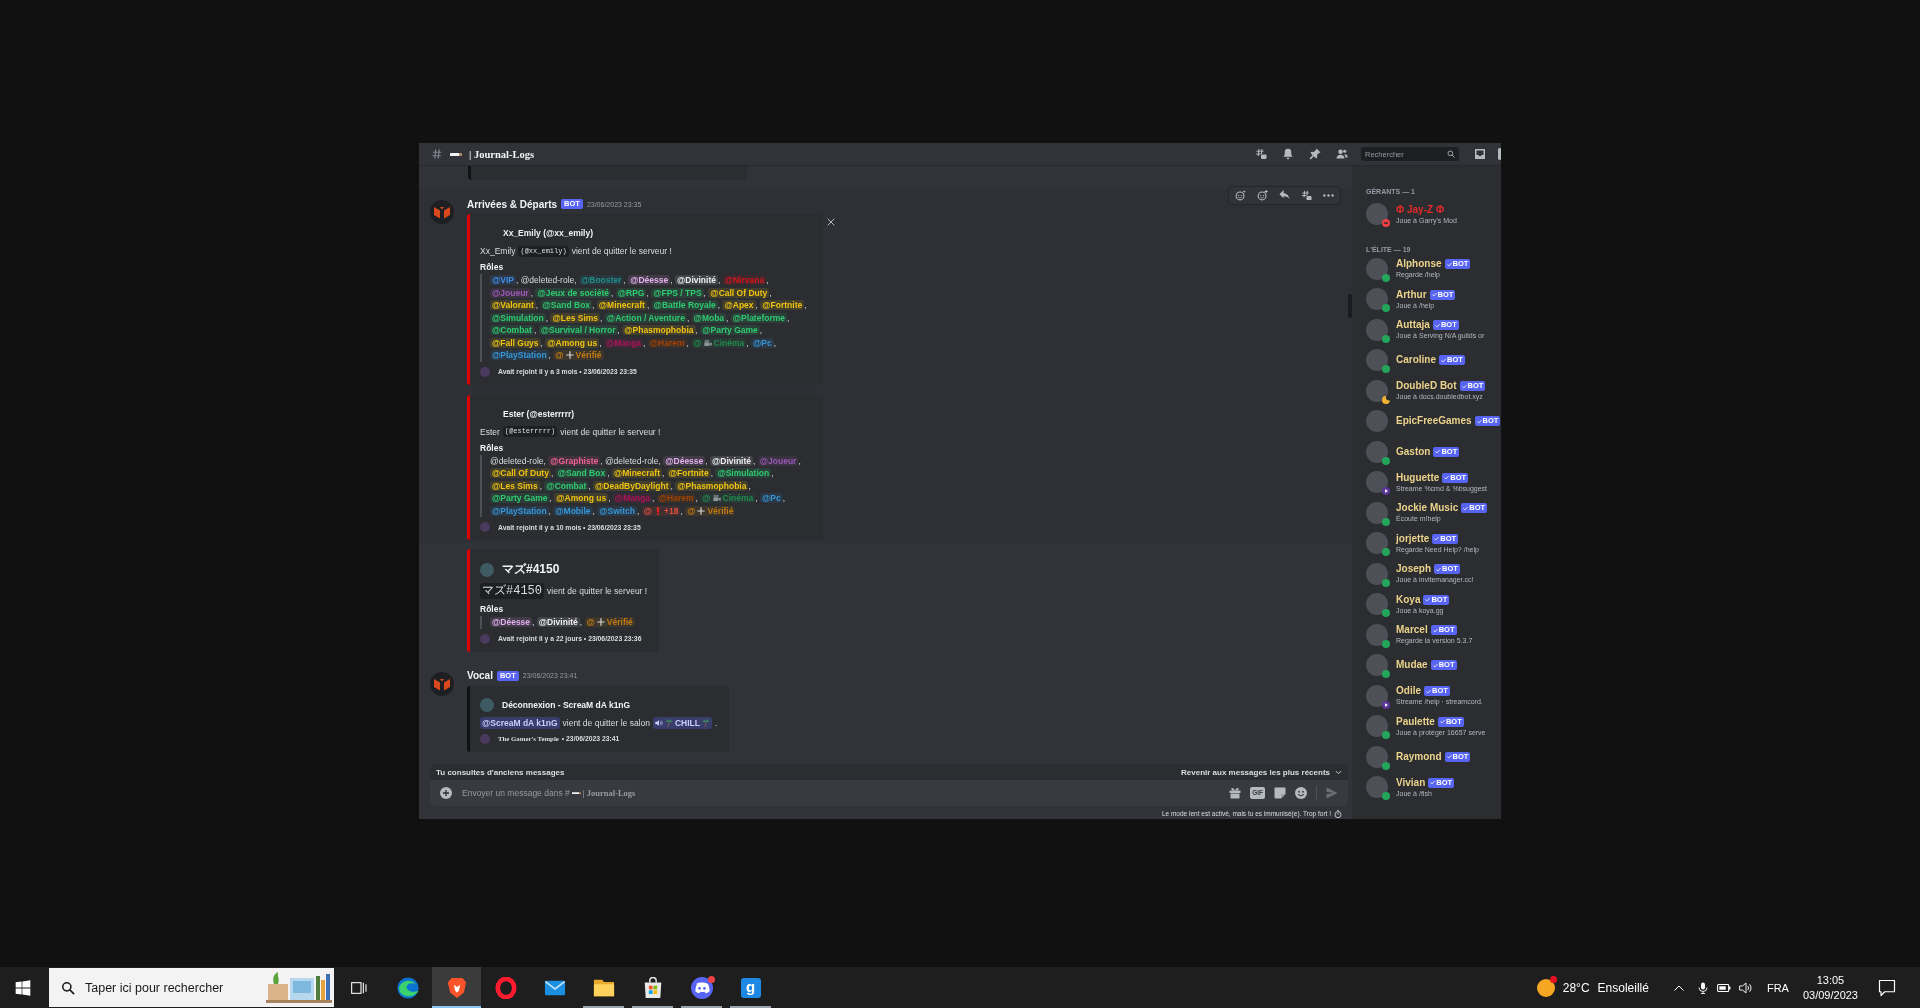 The image size is (1920, 1008). What do you see at coordinates (1576, 987) in the screenshot?
I see `weather-temperature: 28°C` at bounding box center [1576, 987].